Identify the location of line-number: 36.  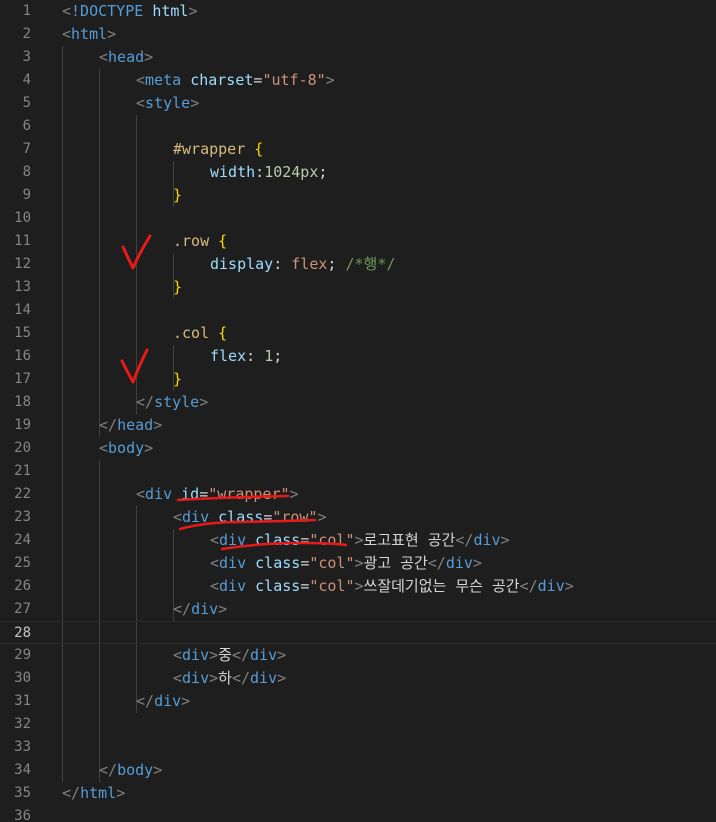
(22, 815).